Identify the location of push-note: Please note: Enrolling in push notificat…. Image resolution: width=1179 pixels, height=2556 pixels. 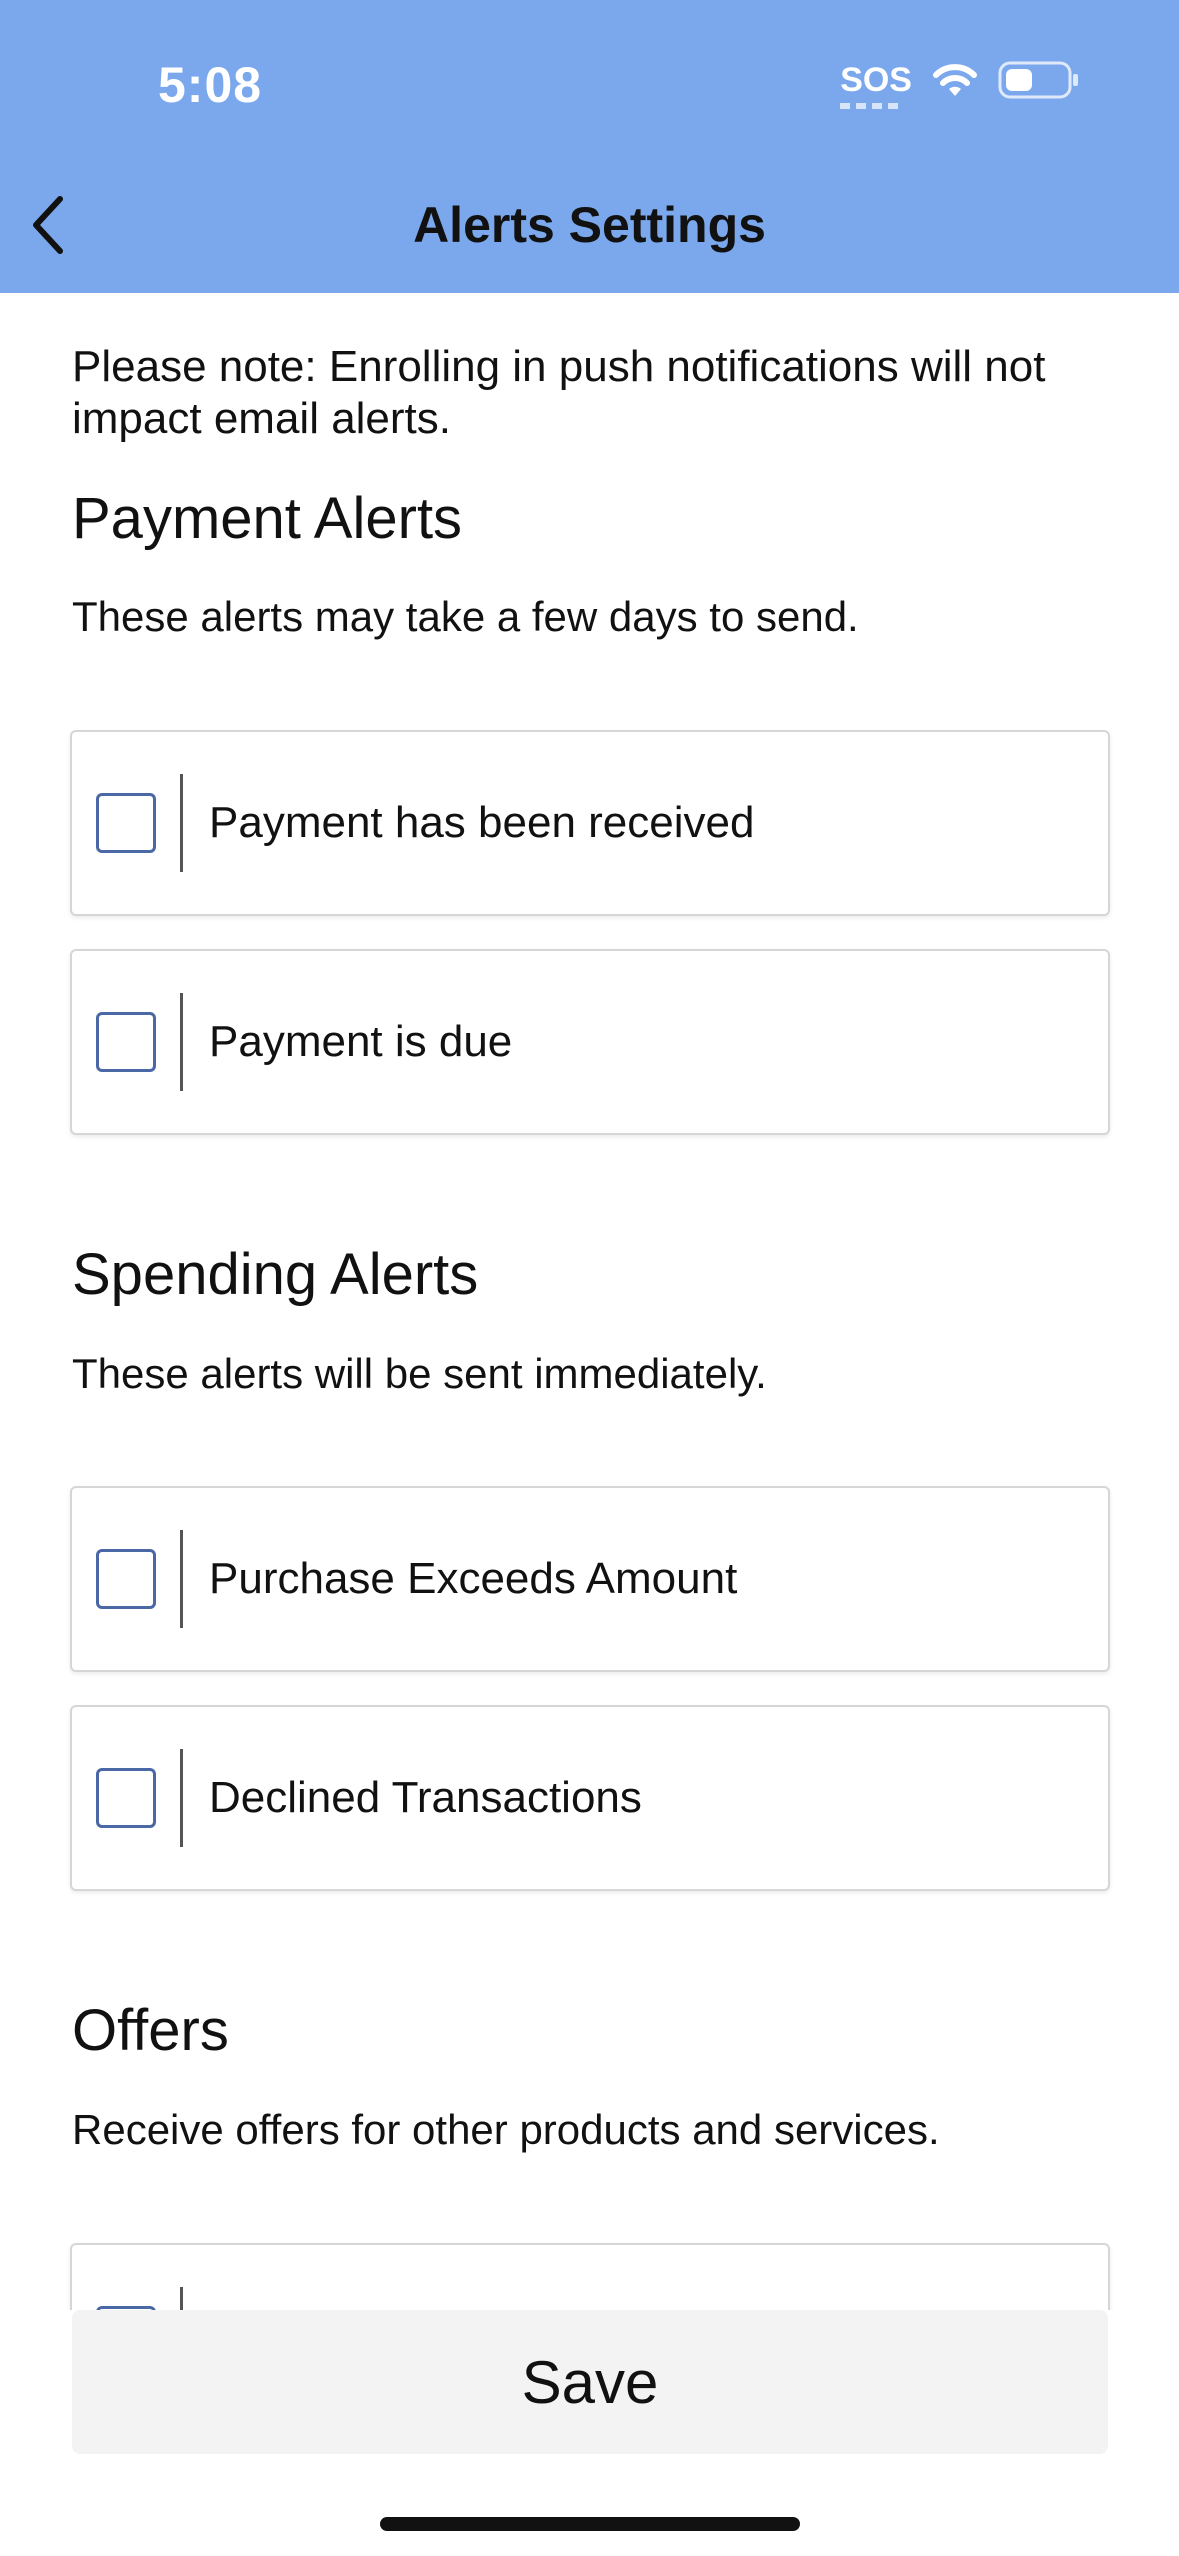
(559, 392).